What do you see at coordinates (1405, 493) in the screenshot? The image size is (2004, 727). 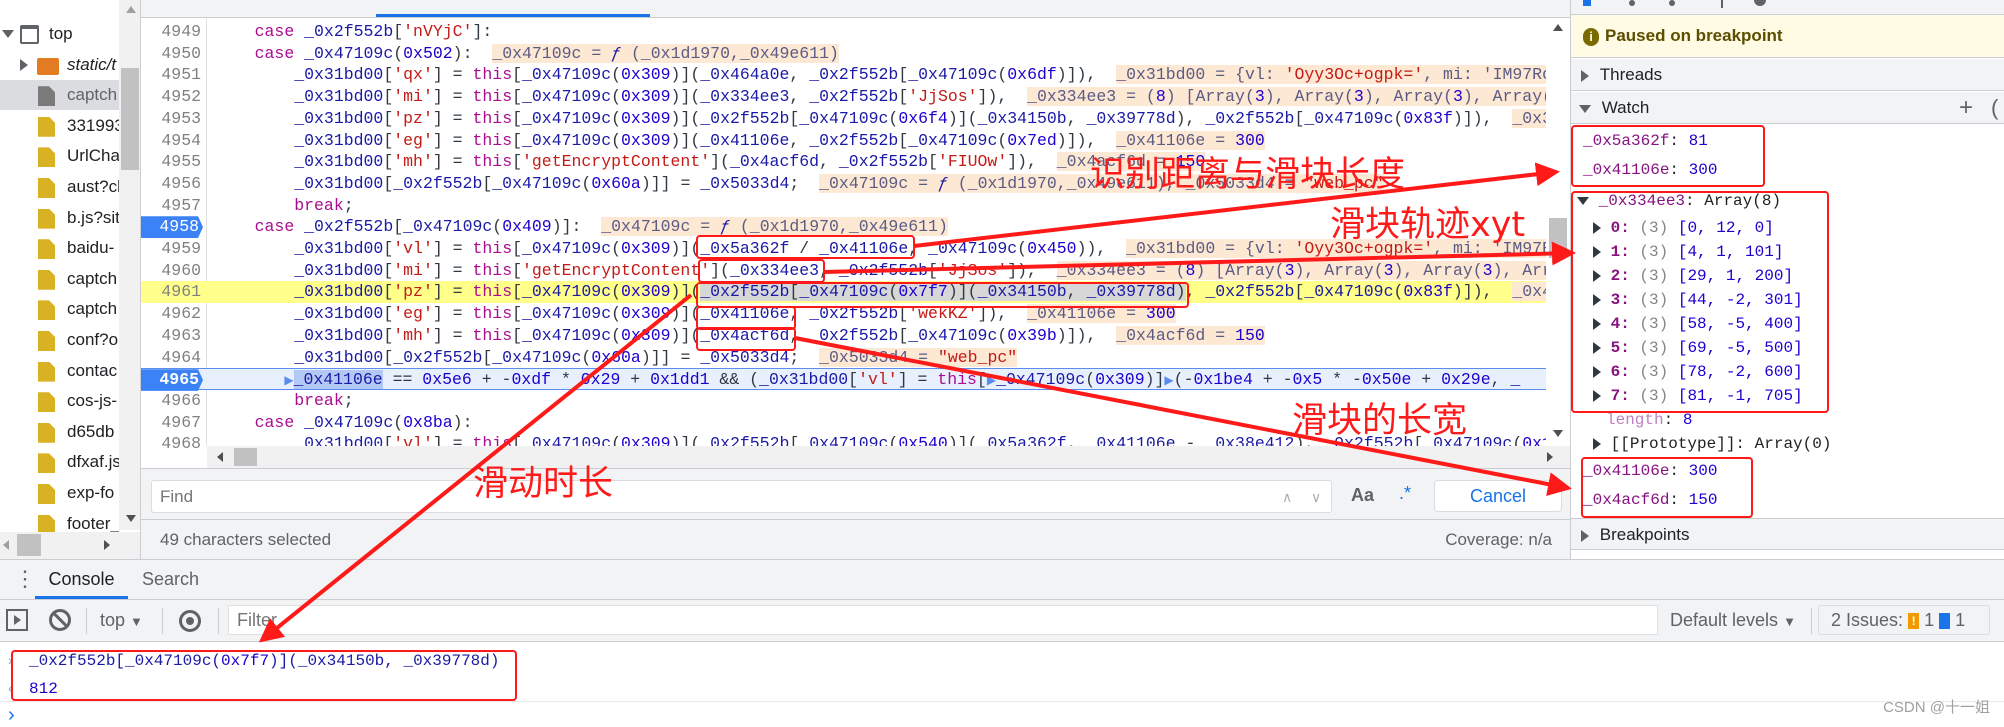 I see `regex-button: .*` at bounding box center [1405, 493].